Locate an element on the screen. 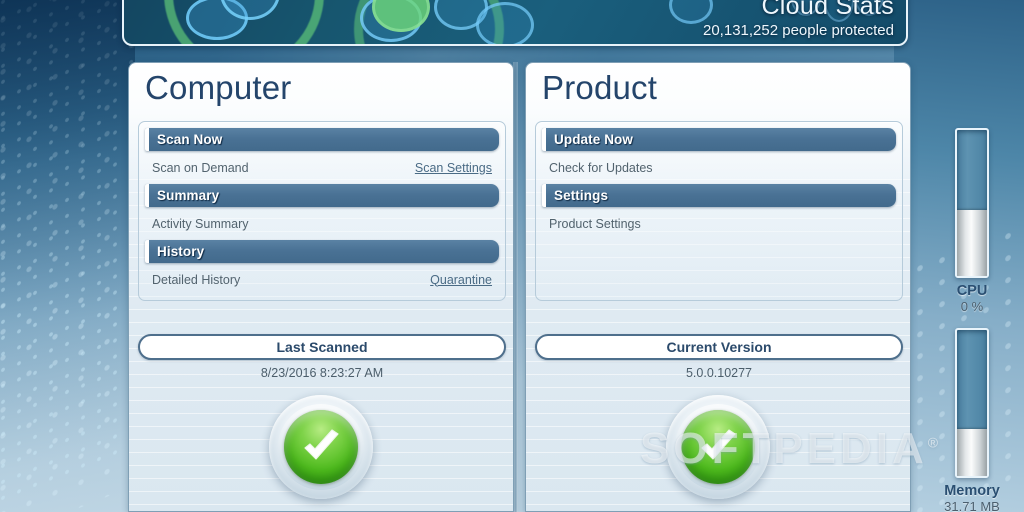 The image size is (1024, 512). cpu-gauge-value: 0 % is located at coordinates (972, 306).